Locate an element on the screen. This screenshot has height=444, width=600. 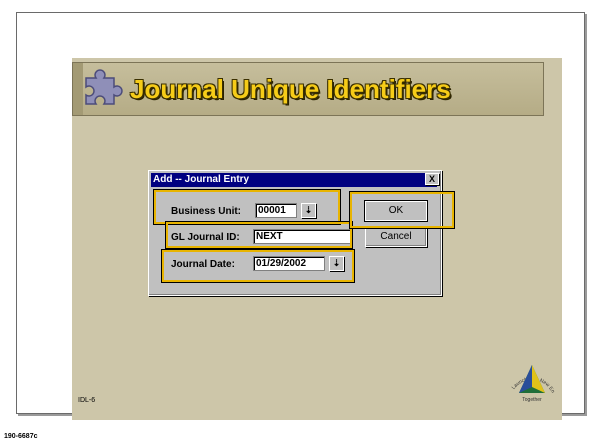
logo-text-bottom: Together is located at coordinates (532, 400).